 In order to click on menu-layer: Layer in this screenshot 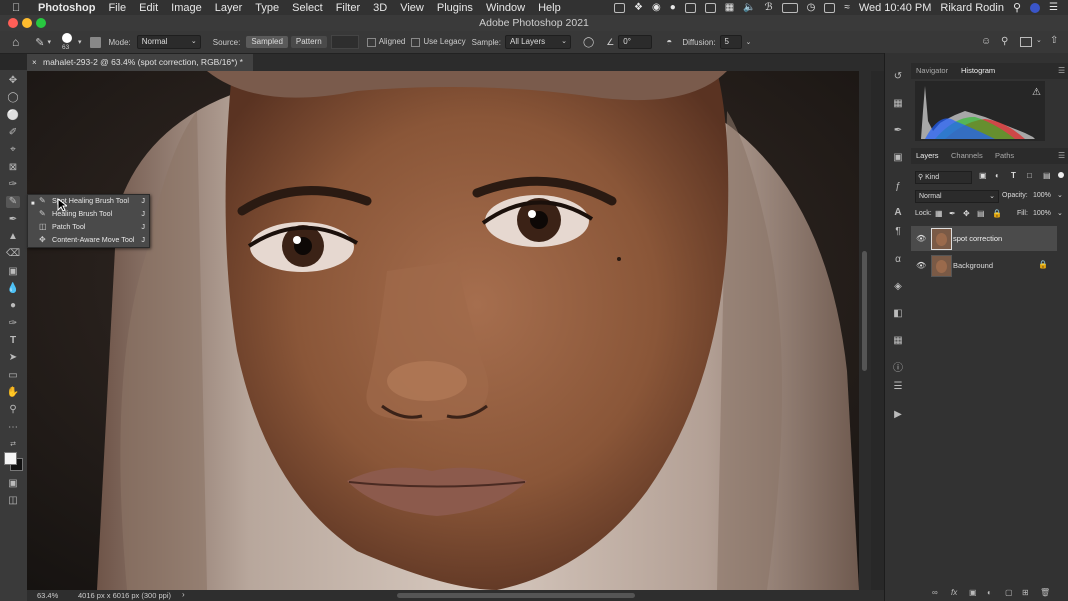, I will do `click(229, 8)`.